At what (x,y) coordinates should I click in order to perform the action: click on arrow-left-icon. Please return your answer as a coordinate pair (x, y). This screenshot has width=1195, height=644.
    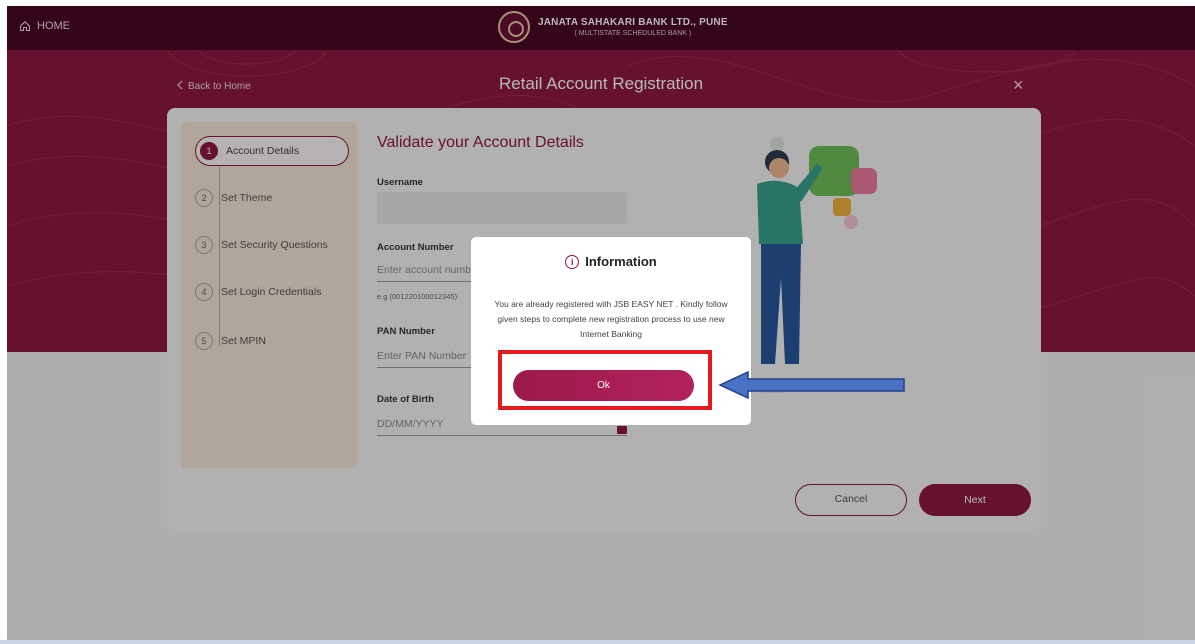
    Looking at the image, I should click on (811, 385).